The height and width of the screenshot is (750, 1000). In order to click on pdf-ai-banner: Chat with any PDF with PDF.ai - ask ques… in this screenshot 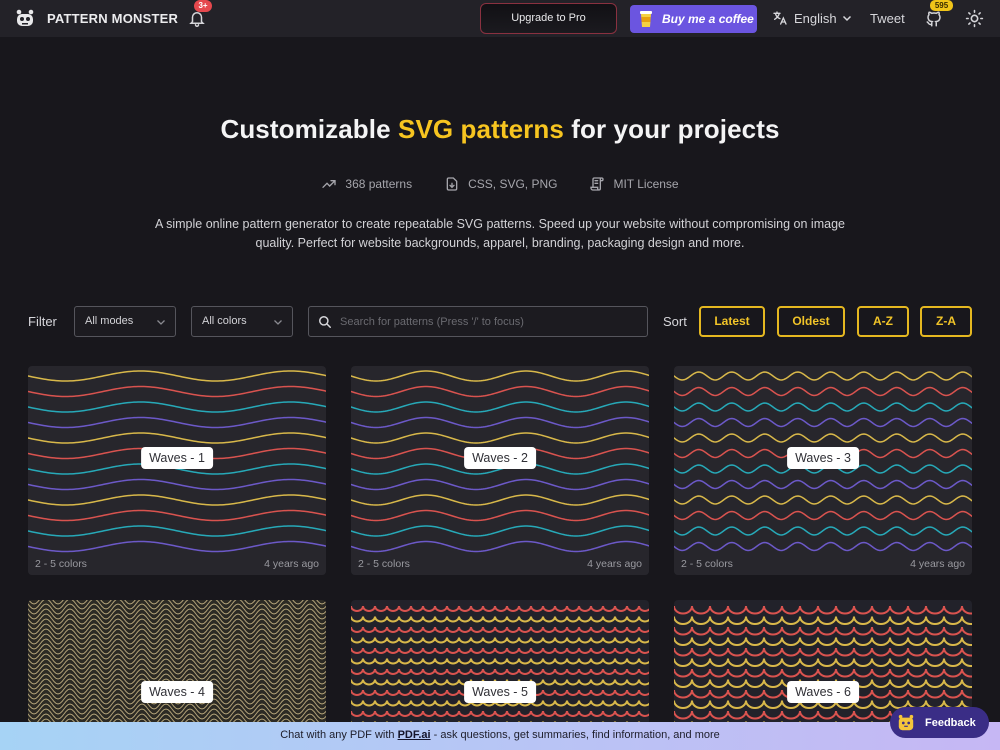, I will do `click(500, 736)`.